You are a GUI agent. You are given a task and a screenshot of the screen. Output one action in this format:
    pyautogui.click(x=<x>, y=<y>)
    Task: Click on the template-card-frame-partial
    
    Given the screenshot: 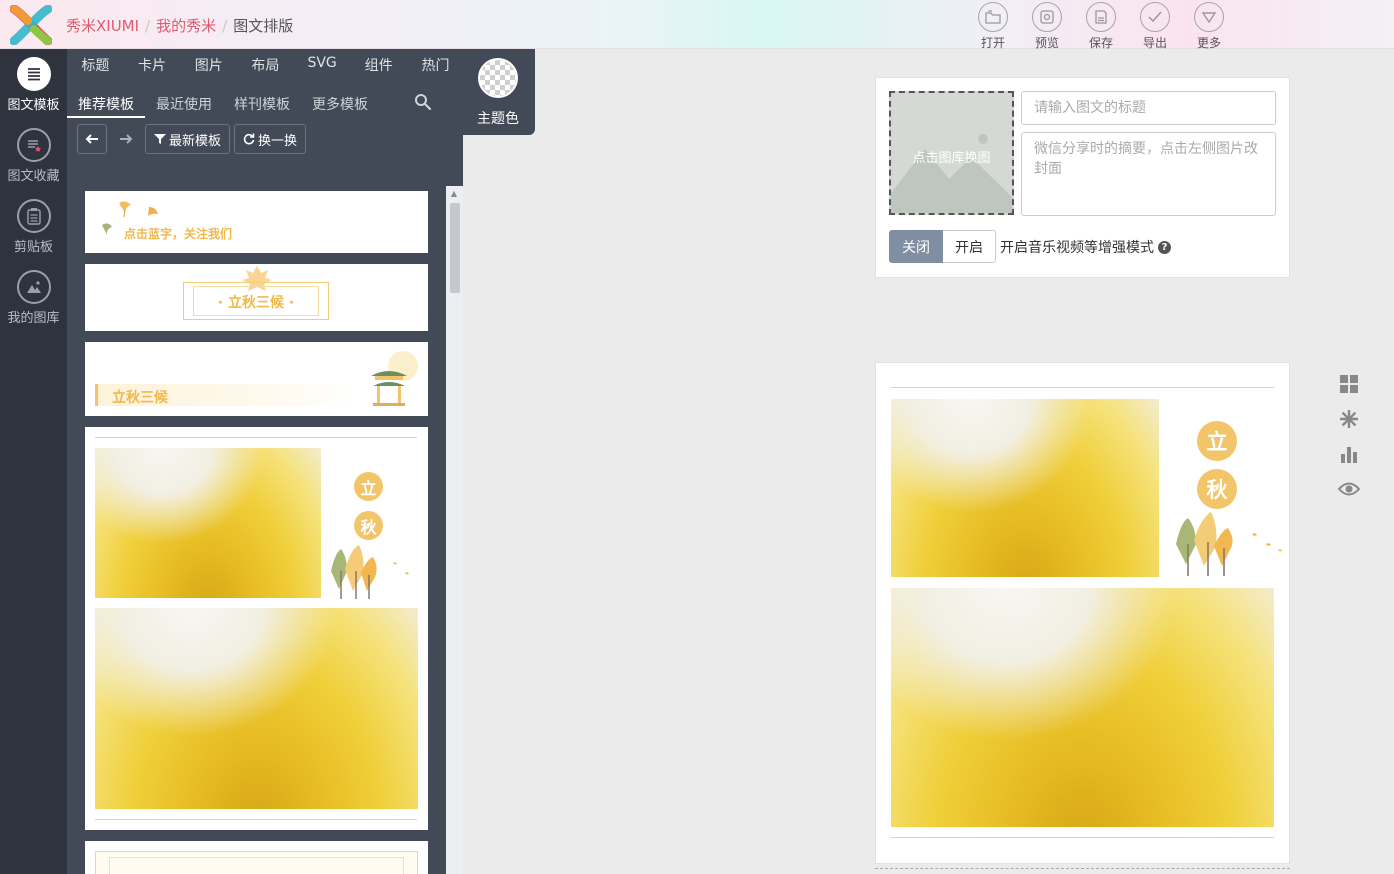 What is the action you would take?
    pyautogui.click(x=256, y=857)
    